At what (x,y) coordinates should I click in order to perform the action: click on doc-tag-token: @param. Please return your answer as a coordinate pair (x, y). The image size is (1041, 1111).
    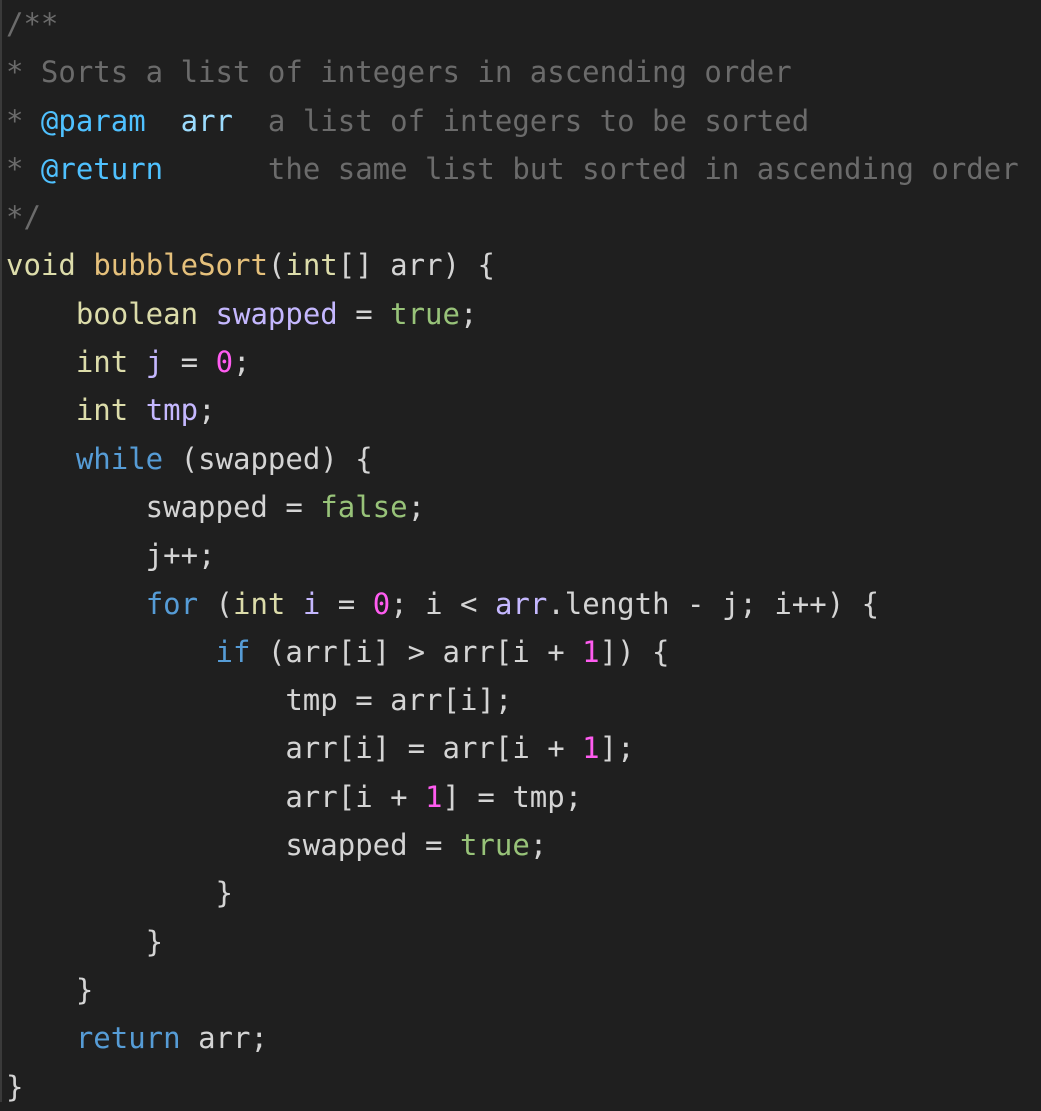
    Looking at the image, I should click on (93, 120).